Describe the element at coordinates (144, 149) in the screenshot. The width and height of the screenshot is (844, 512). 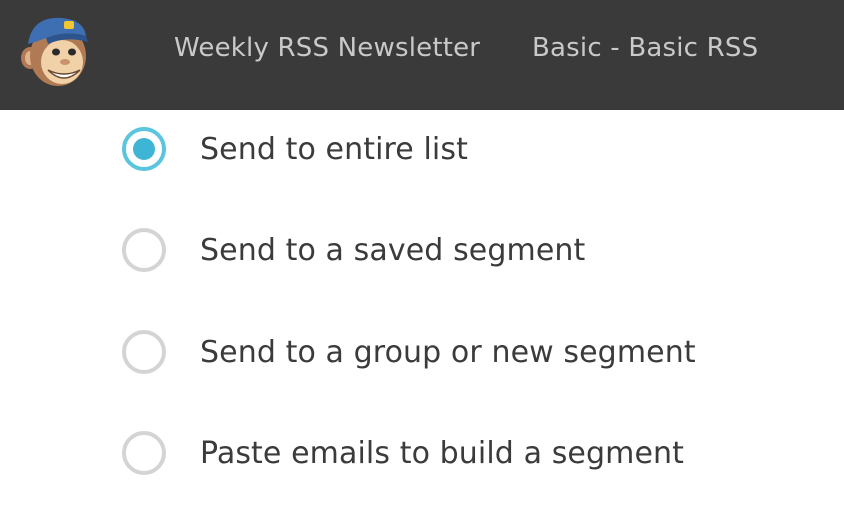
I see `radio-button-checked` at that location.